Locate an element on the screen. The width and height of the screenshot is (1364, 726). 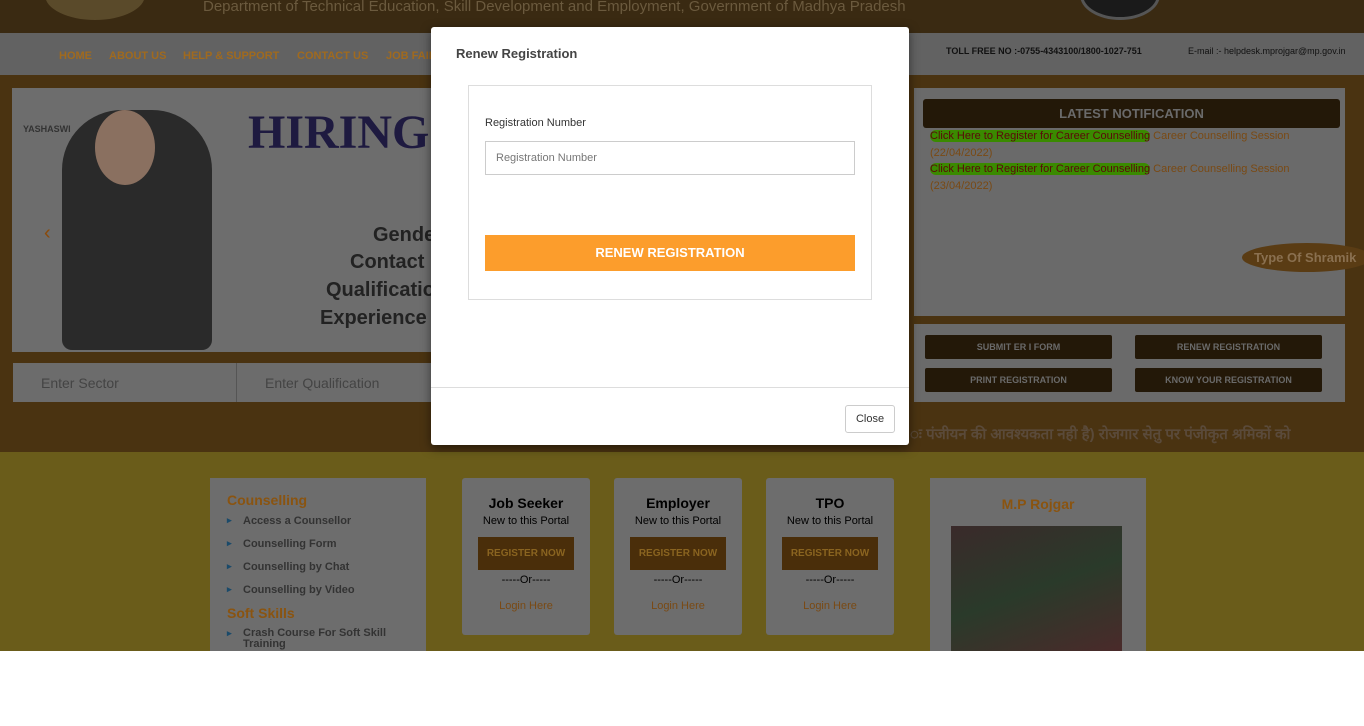
counselling-link: Counselling by Chat is located at coordinates (288, 567).